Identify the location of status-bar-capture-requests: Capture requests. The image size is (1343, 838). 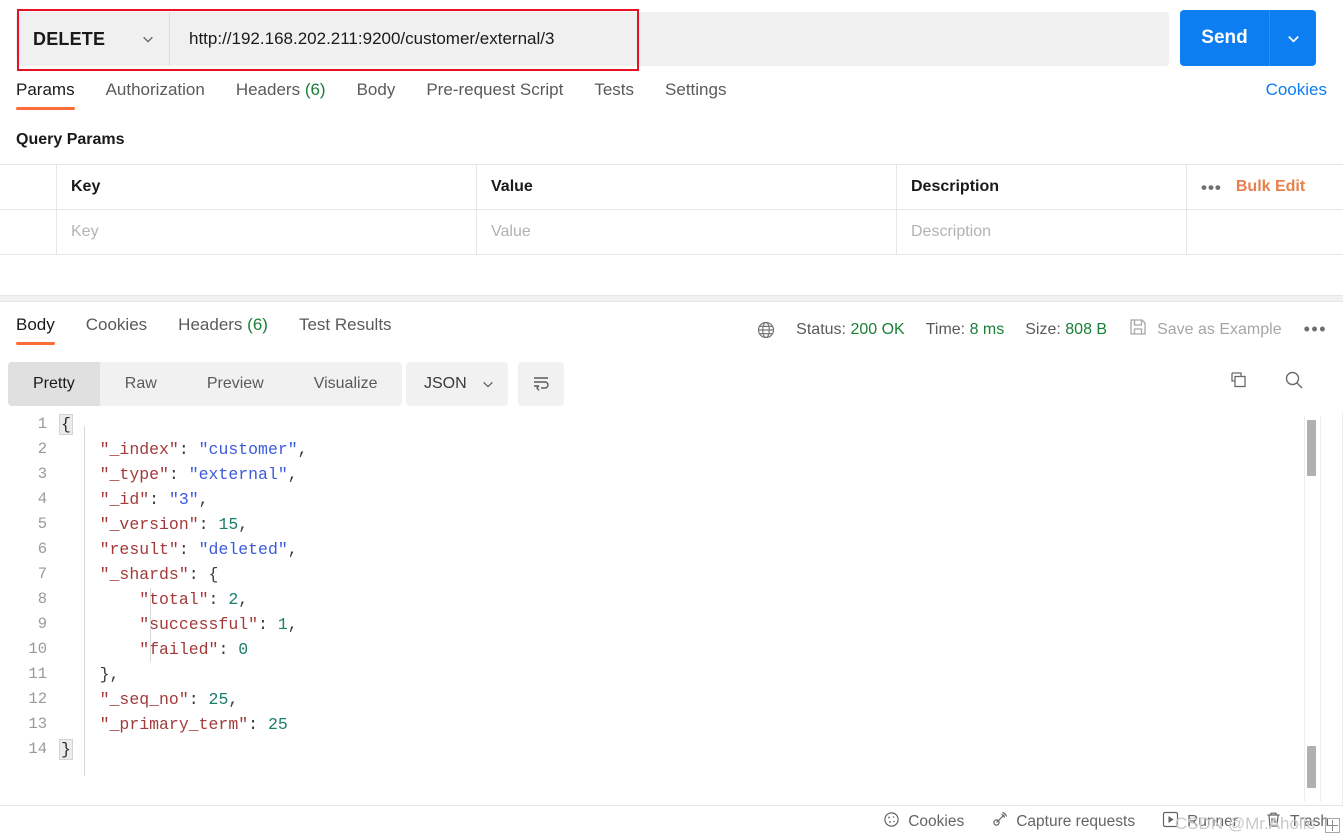
(1063, 822).